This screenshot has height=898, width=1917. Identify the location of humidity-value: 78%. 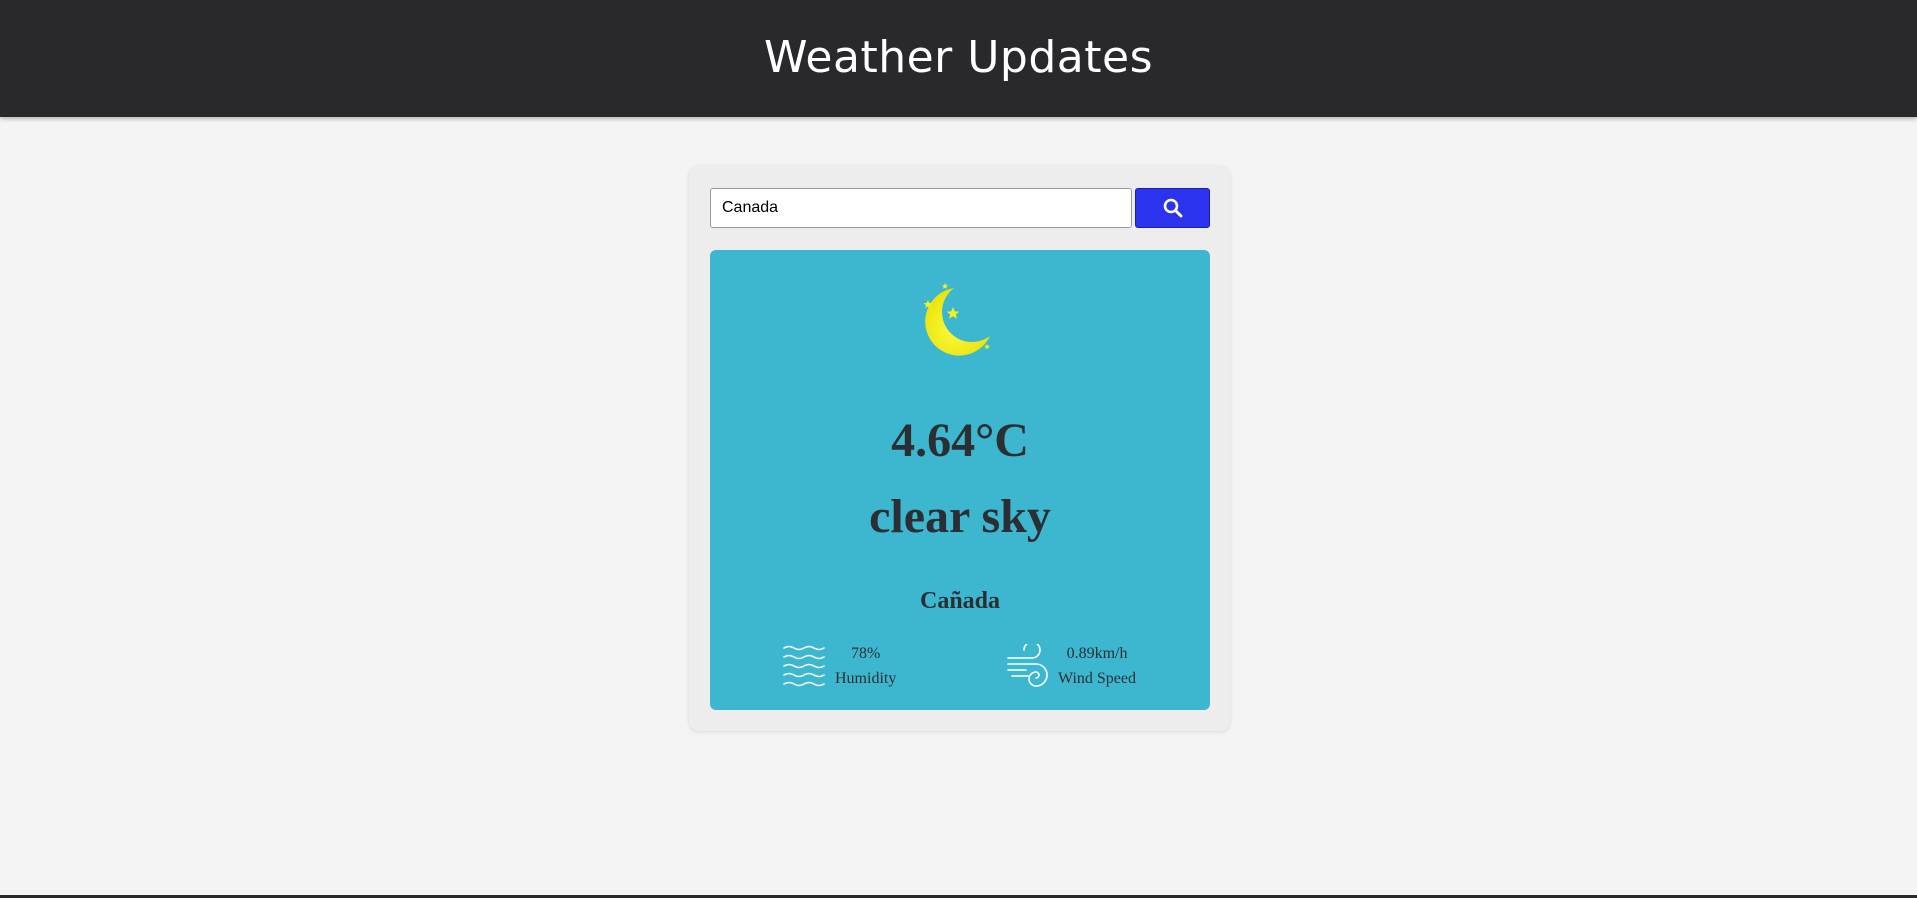
(866, 653).